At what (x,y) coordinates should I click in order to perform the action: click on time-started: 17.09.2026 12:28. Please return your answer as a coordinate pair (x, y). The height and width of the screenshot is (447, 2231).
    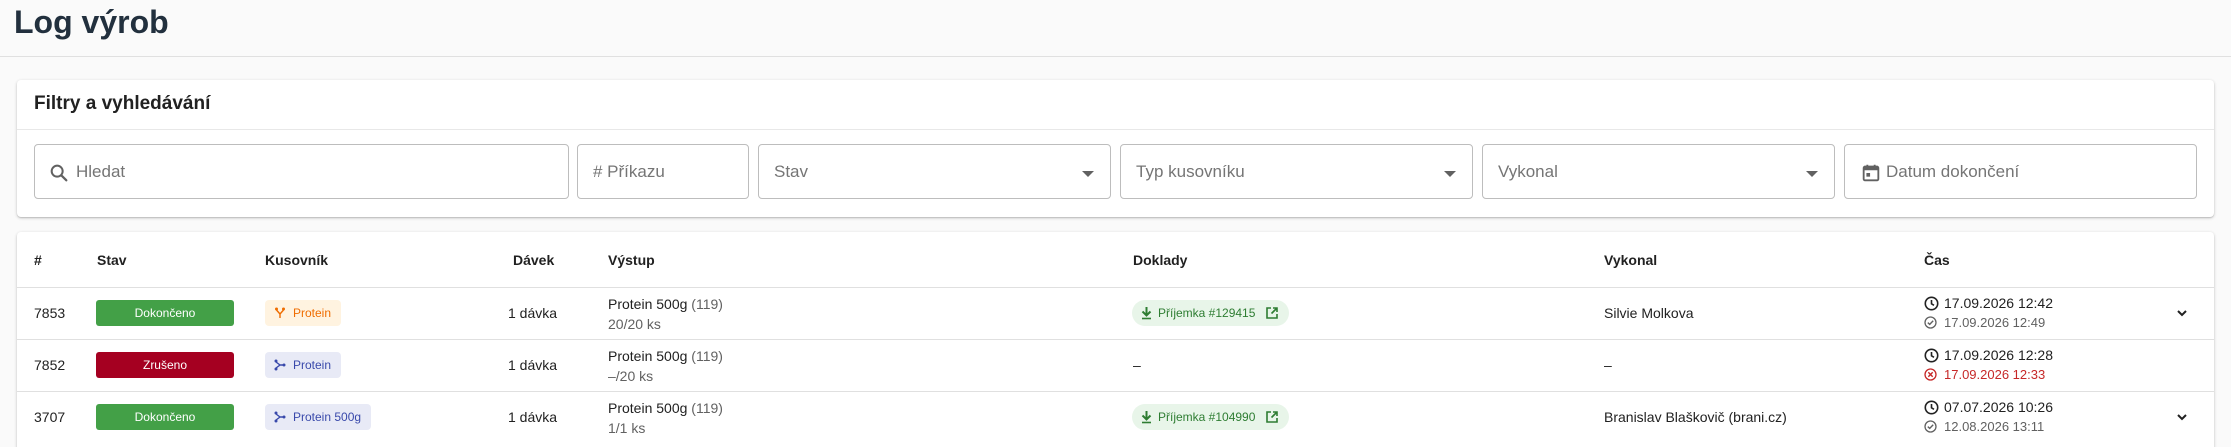
    Looking at the image, I should click on (1988, 355).